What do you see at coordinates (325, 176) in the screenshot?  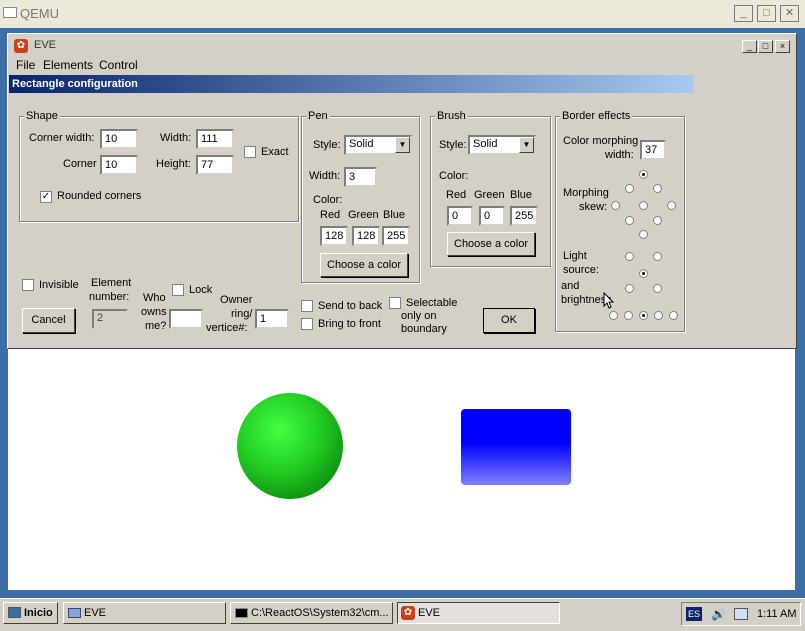 I see `pen-width-label: Width:` at bounding box center [325, 176].